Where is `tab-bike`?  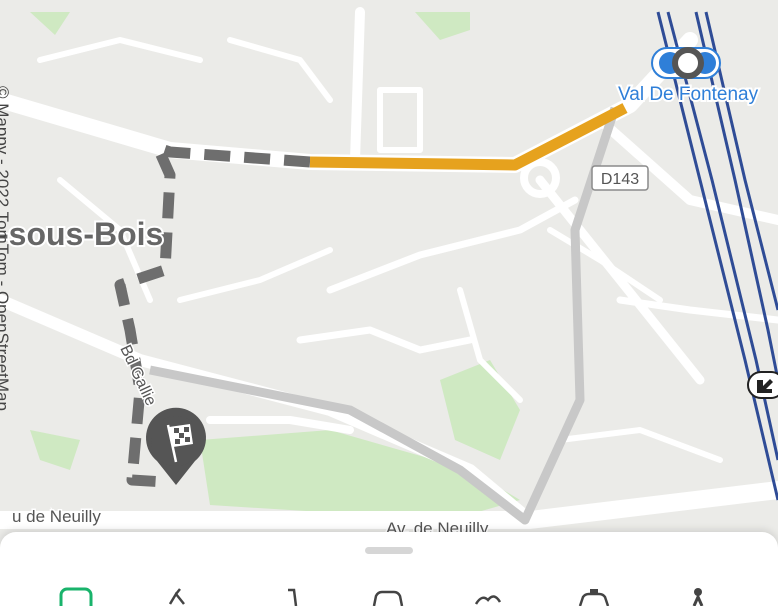
tab-bike is located at coordinates (180, 596).